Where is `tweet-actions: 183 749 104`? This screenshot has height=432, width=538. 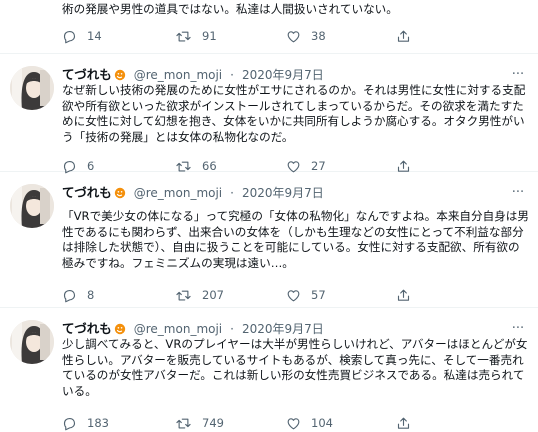 tweet-actions: 183 749 104 is located at coordinates (272, 423).